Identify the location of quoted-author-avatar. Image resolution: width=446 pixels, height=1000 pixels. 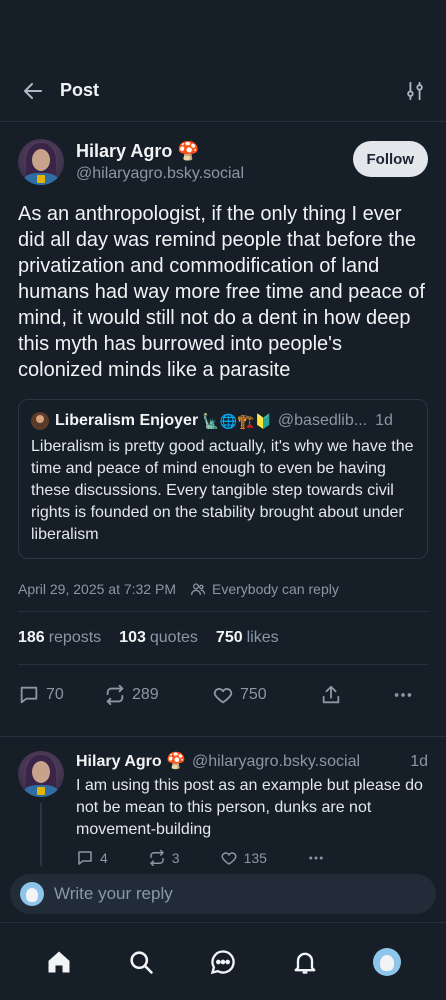
(40, 421).